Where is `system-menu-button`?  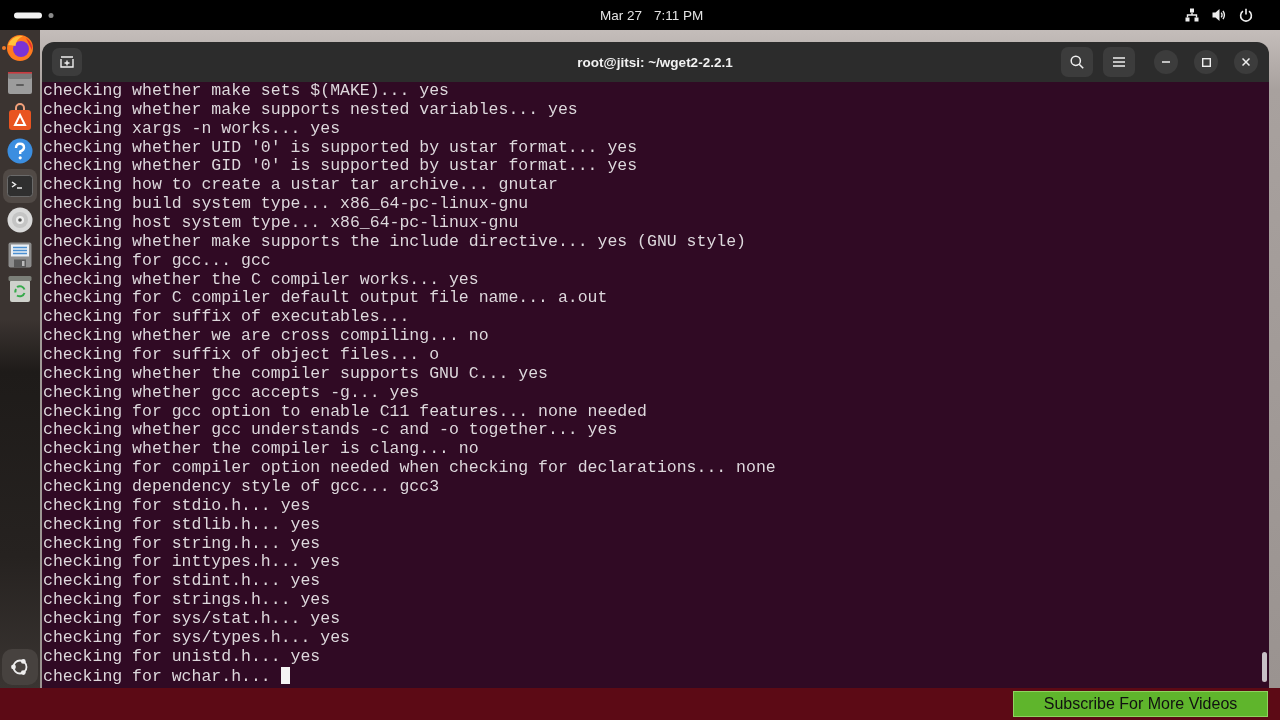
system-menu-button is located at coordinates (1219, 15).